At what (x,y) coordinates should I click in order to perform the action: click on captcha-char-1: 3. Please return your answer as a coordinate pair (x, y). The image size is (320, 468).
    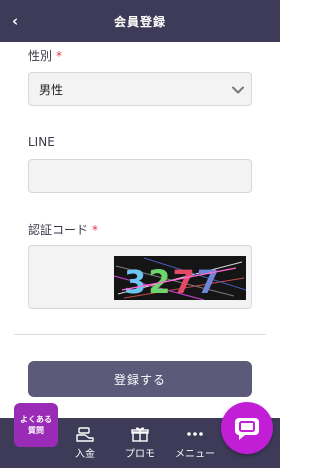
    Looking at the image, I should click on (136, 281).